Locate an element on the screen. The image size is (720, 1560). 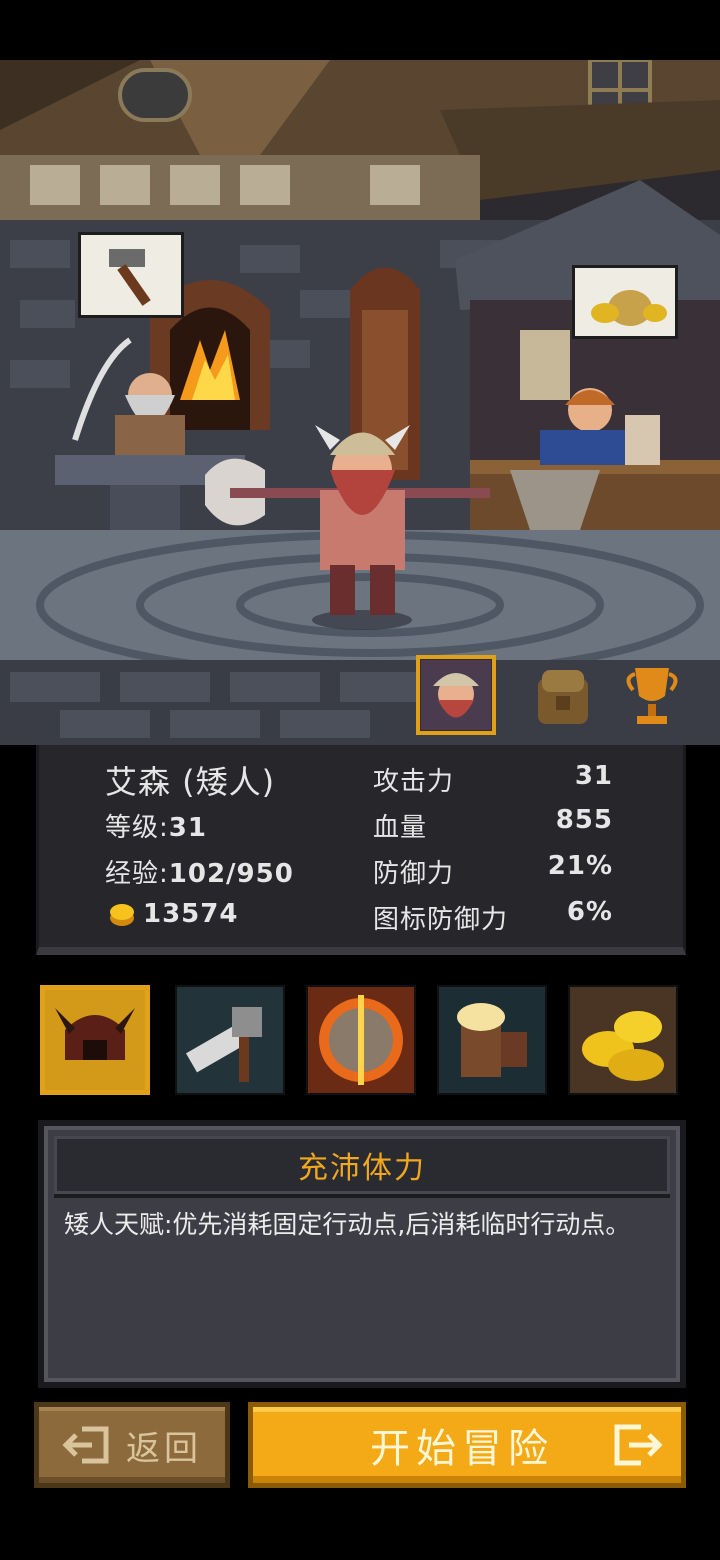
talent-title-bar: 充沛体力 is located at coordinates (362, 1167).